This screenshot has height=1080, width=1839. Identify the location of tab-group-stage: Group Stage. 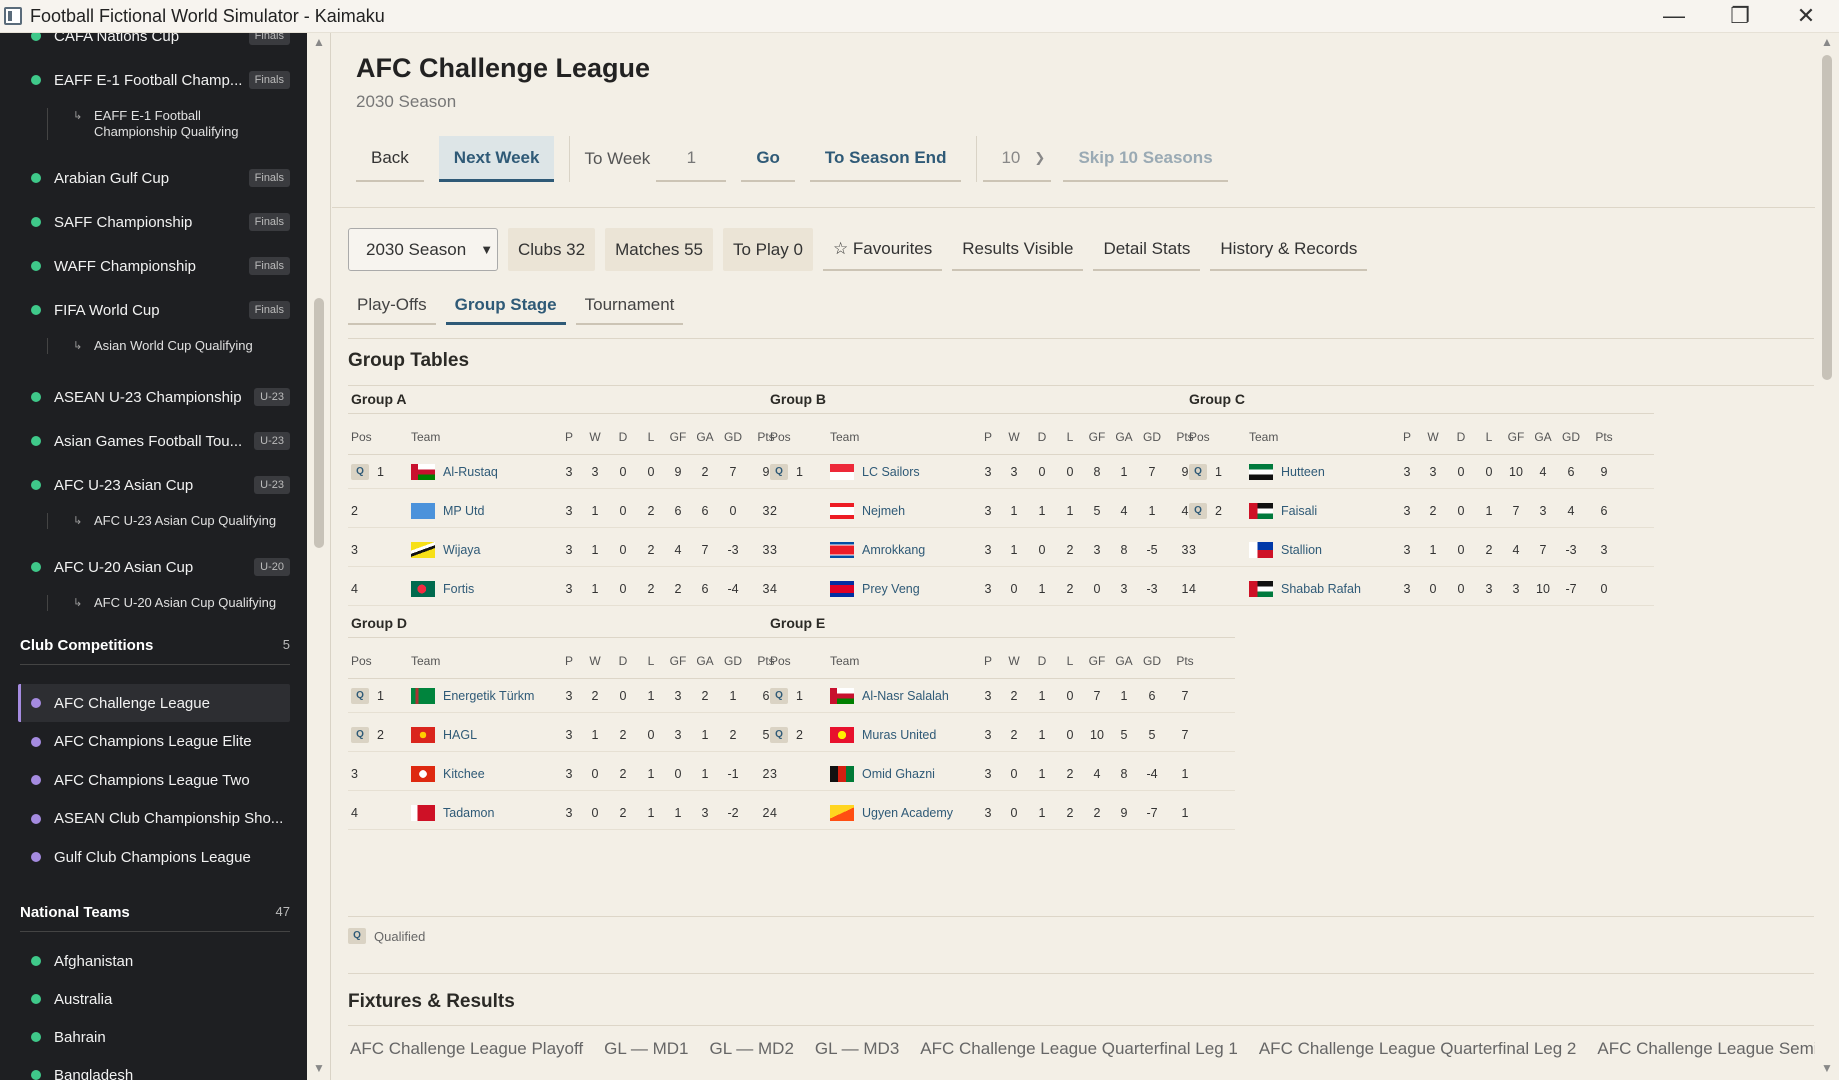
(505, 306).